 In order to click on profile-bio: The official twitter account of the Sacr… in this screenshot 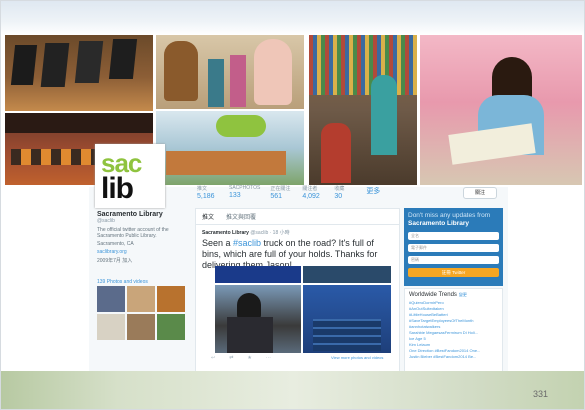, I will do `click(133, 233)`.